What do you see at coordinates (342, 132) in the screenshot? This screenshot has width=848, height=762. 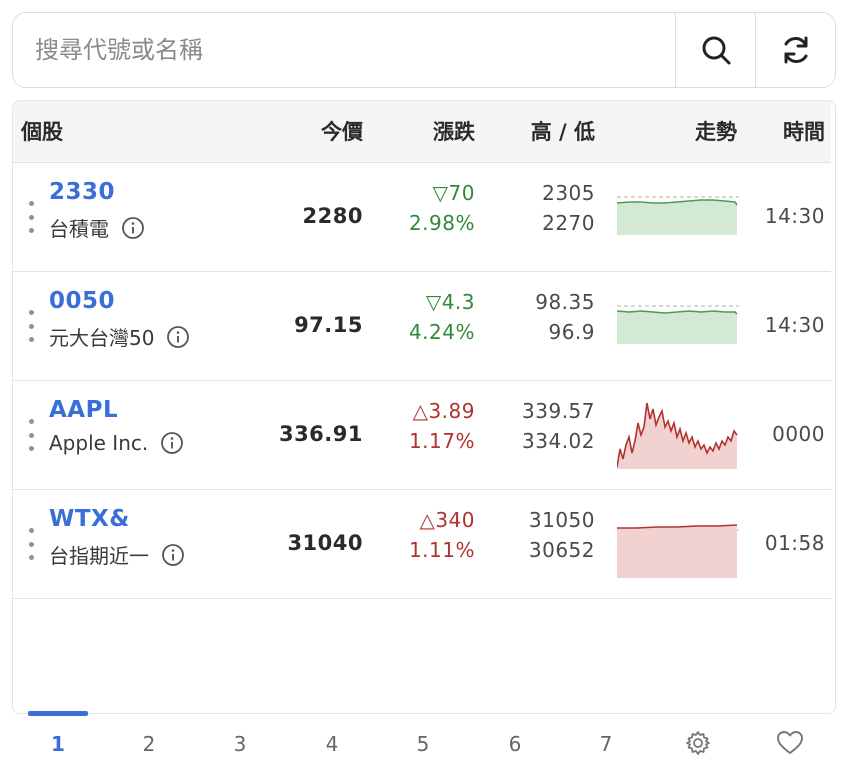 I see `header-price: 今價` at bounding box center [342, 132].